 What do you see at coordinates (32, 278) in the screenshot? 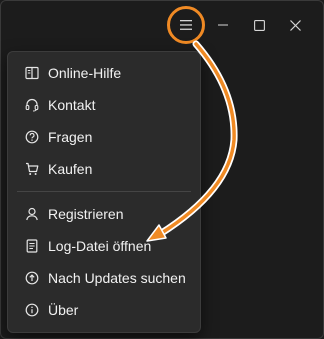
I see `upload-icon` at bounding box center [32, 278].